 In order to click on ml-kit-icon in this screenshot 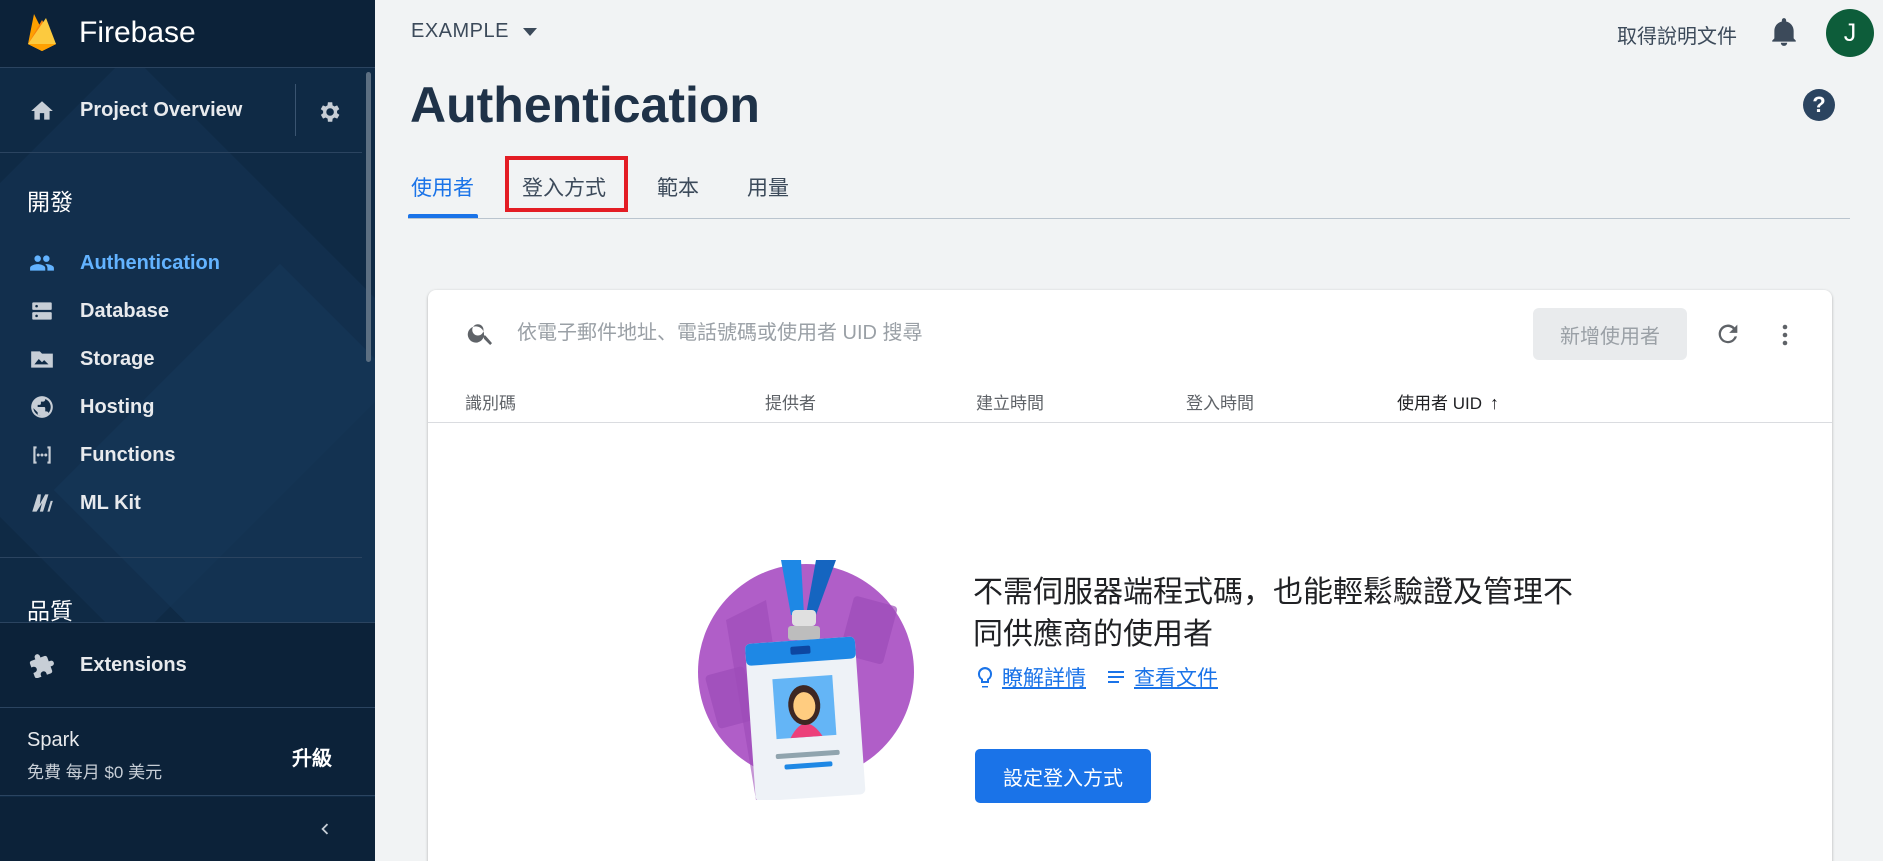, I will do `click(42, 503)`.